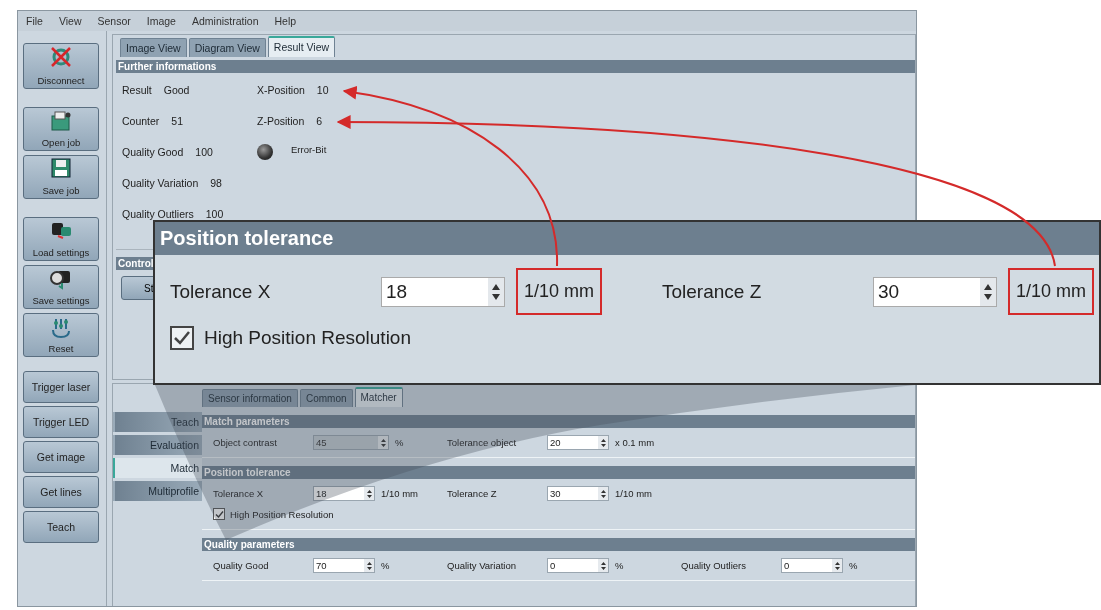 This screenshot has width=1101, height=610. What do you see at coordinates (378, 397) in the screenshot?
I see `settings-tab: Matcher` at bounding box center [378, 397].